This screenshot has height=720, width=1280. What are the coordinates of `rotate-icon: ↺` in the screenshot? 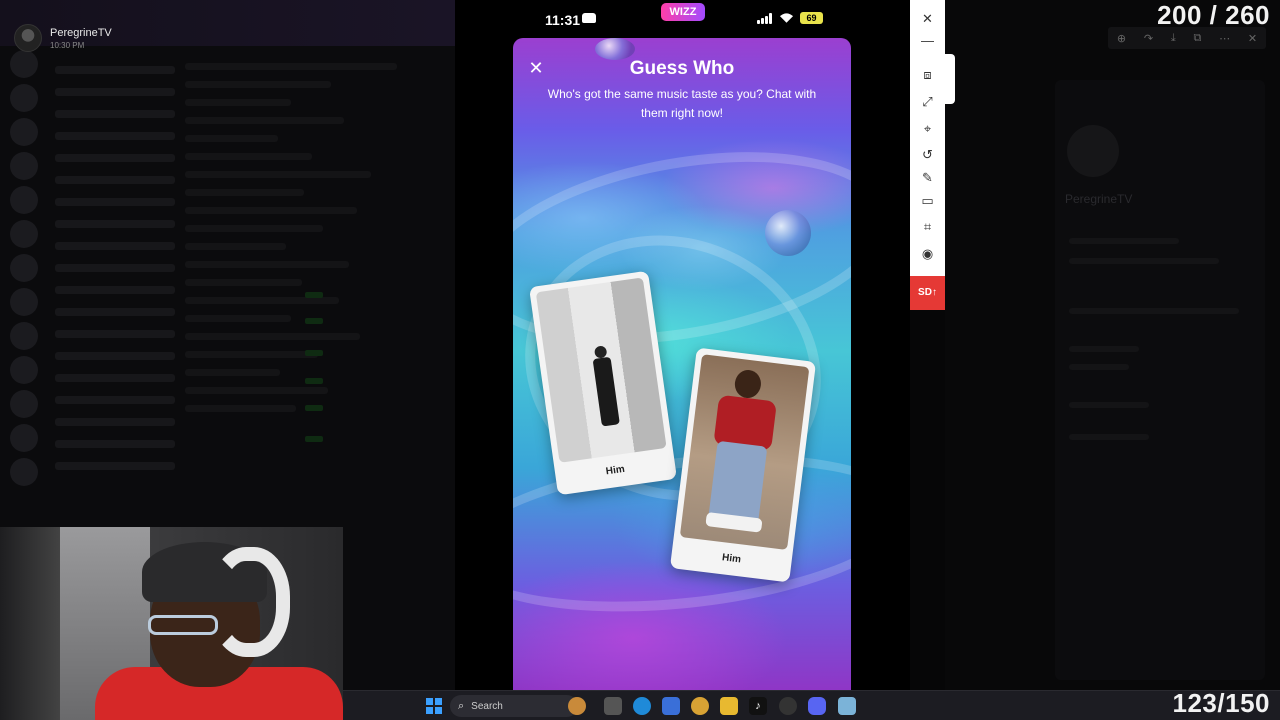 It's located at (927, 154).